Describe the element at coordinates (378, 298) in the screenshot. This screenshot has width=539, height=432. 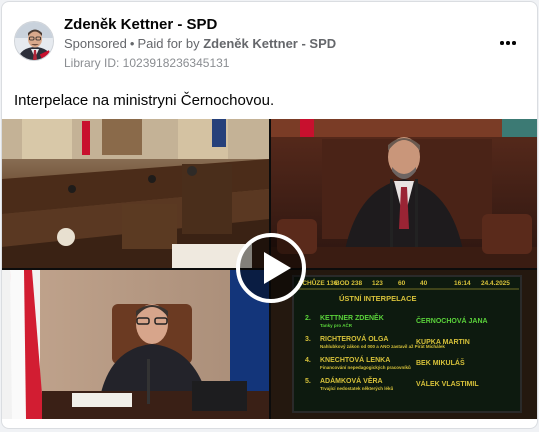
I see `board-title: ÚSTNÍ INTERPELACE` at that location.